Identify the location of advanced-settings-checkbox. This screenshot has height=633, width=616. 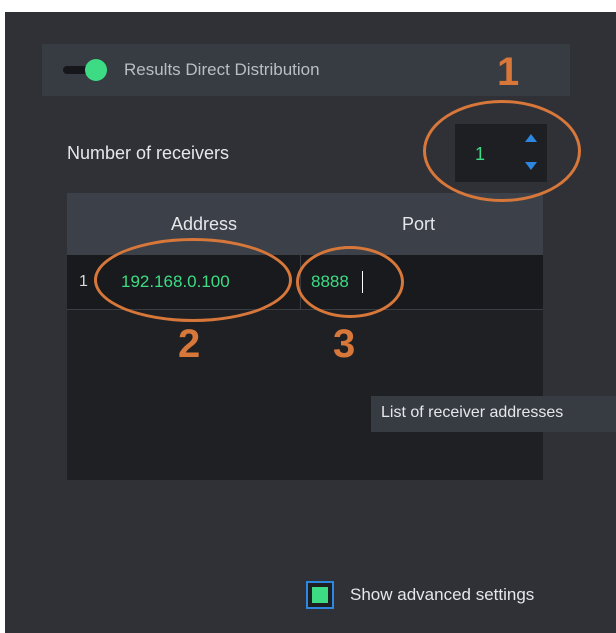
(320, 595).